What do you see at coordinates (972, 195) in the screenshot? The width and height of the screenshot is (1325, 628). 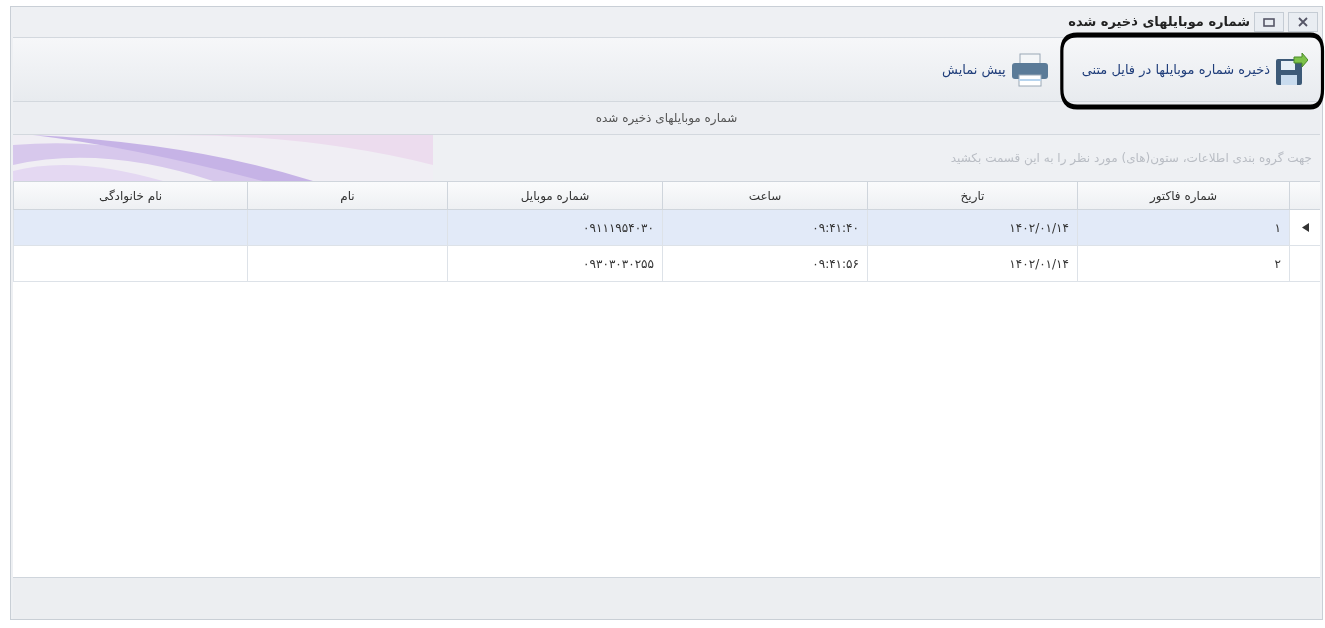 I see `column-header: تاریخ` at bounding box center [972, 195].